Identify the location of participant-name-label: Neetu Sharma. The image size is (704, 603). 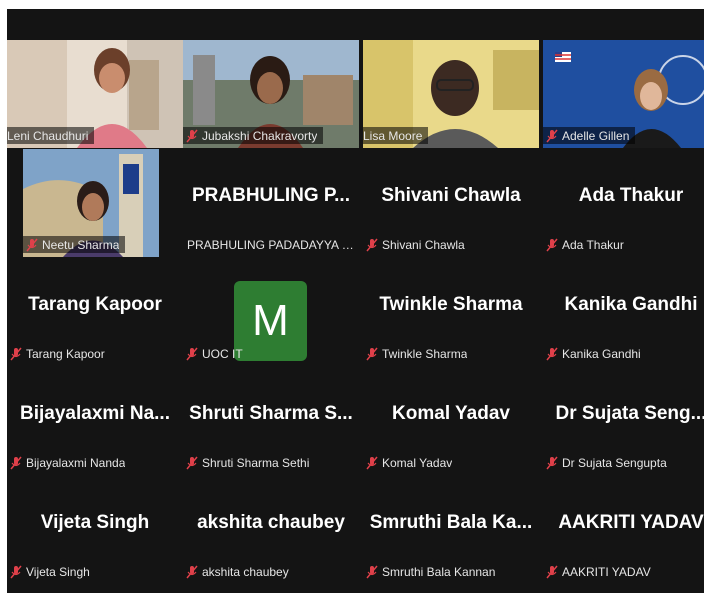
(74, 244).